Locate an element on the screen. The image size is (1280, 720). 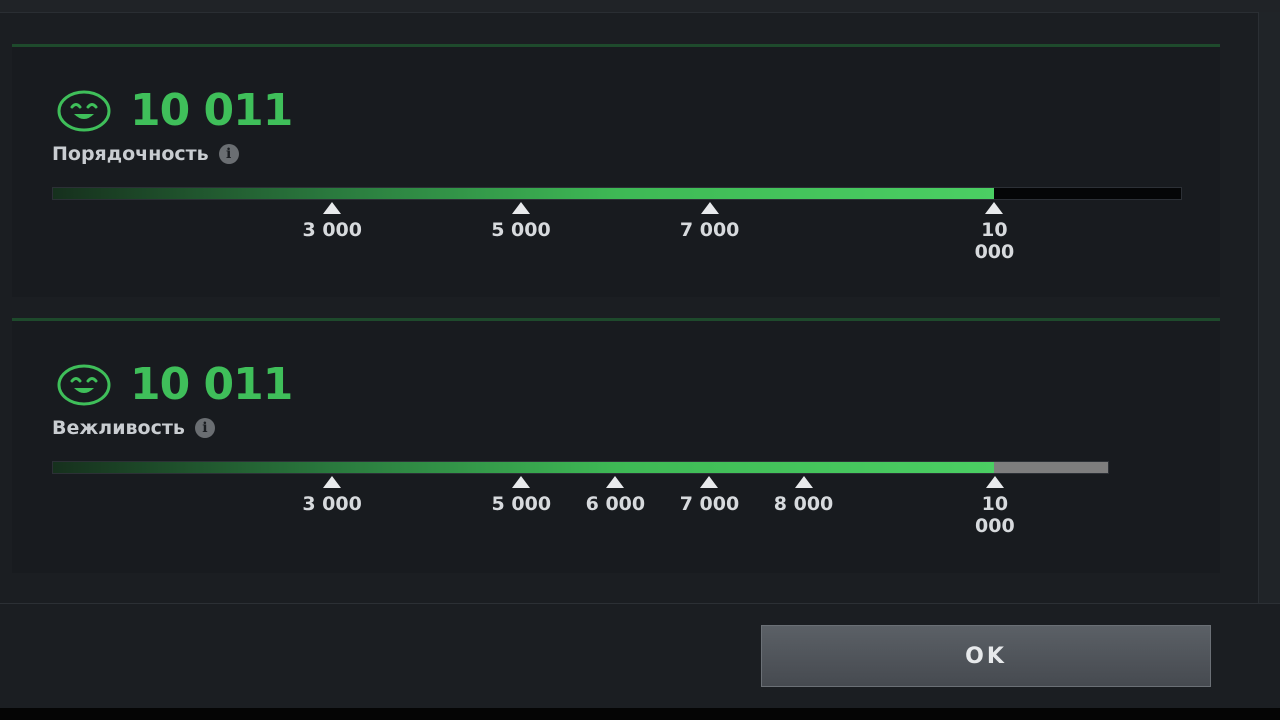
politeness-progress-bar is located at coordinates (580, 467).